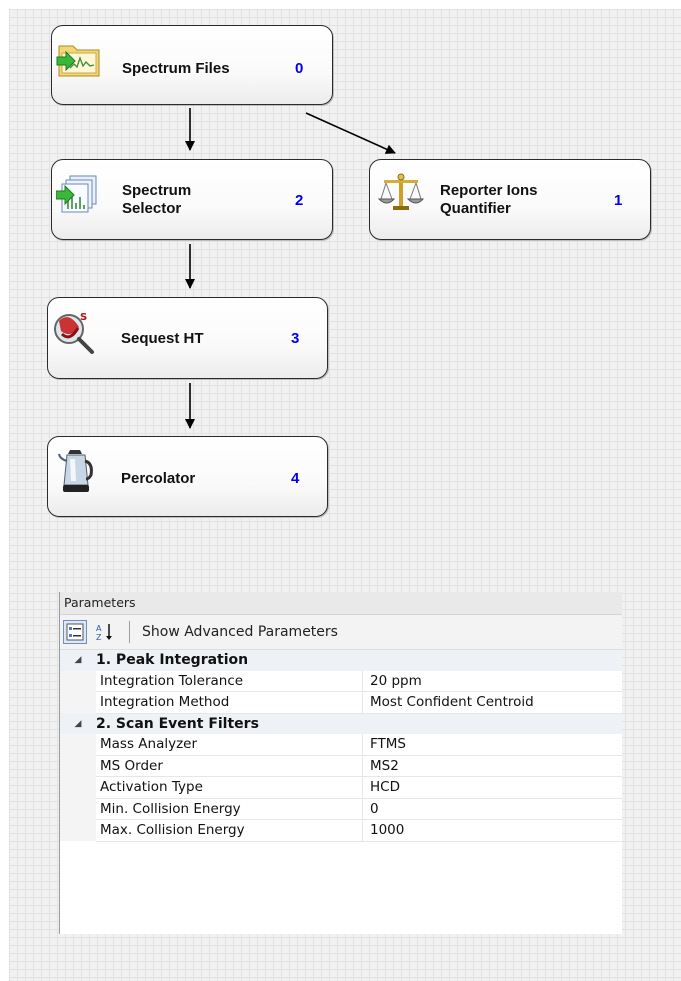  What do you see at coordinates (492, 745) in the screenshot?
I see `property-value: FTMS` at bounding box center [492, 745].